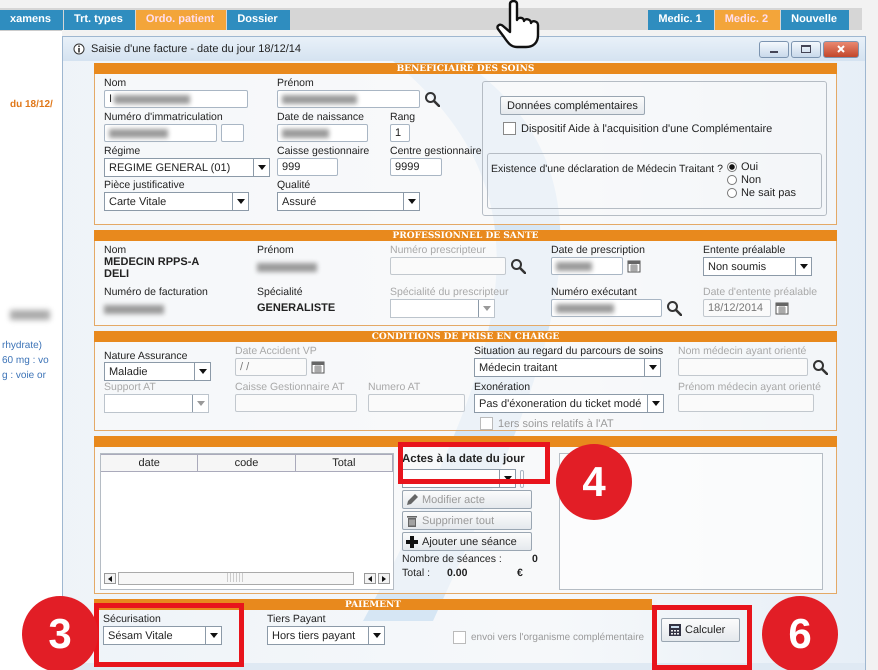 The height and width of the screenshot is (670, 878). What do you see at coordinates (307, 167) in the screenshot?
I see `input-field: 999` at bounding box center [307, 167].